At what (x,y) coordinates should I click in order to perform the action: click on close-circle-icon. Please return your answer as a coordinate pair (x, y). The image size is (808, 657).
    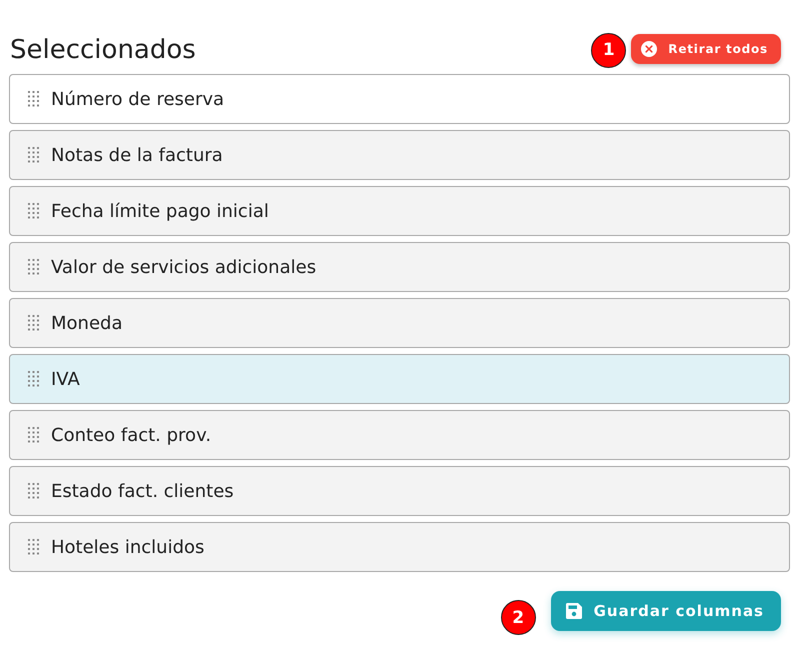
    Looking at the image, I should click on (649, 49).